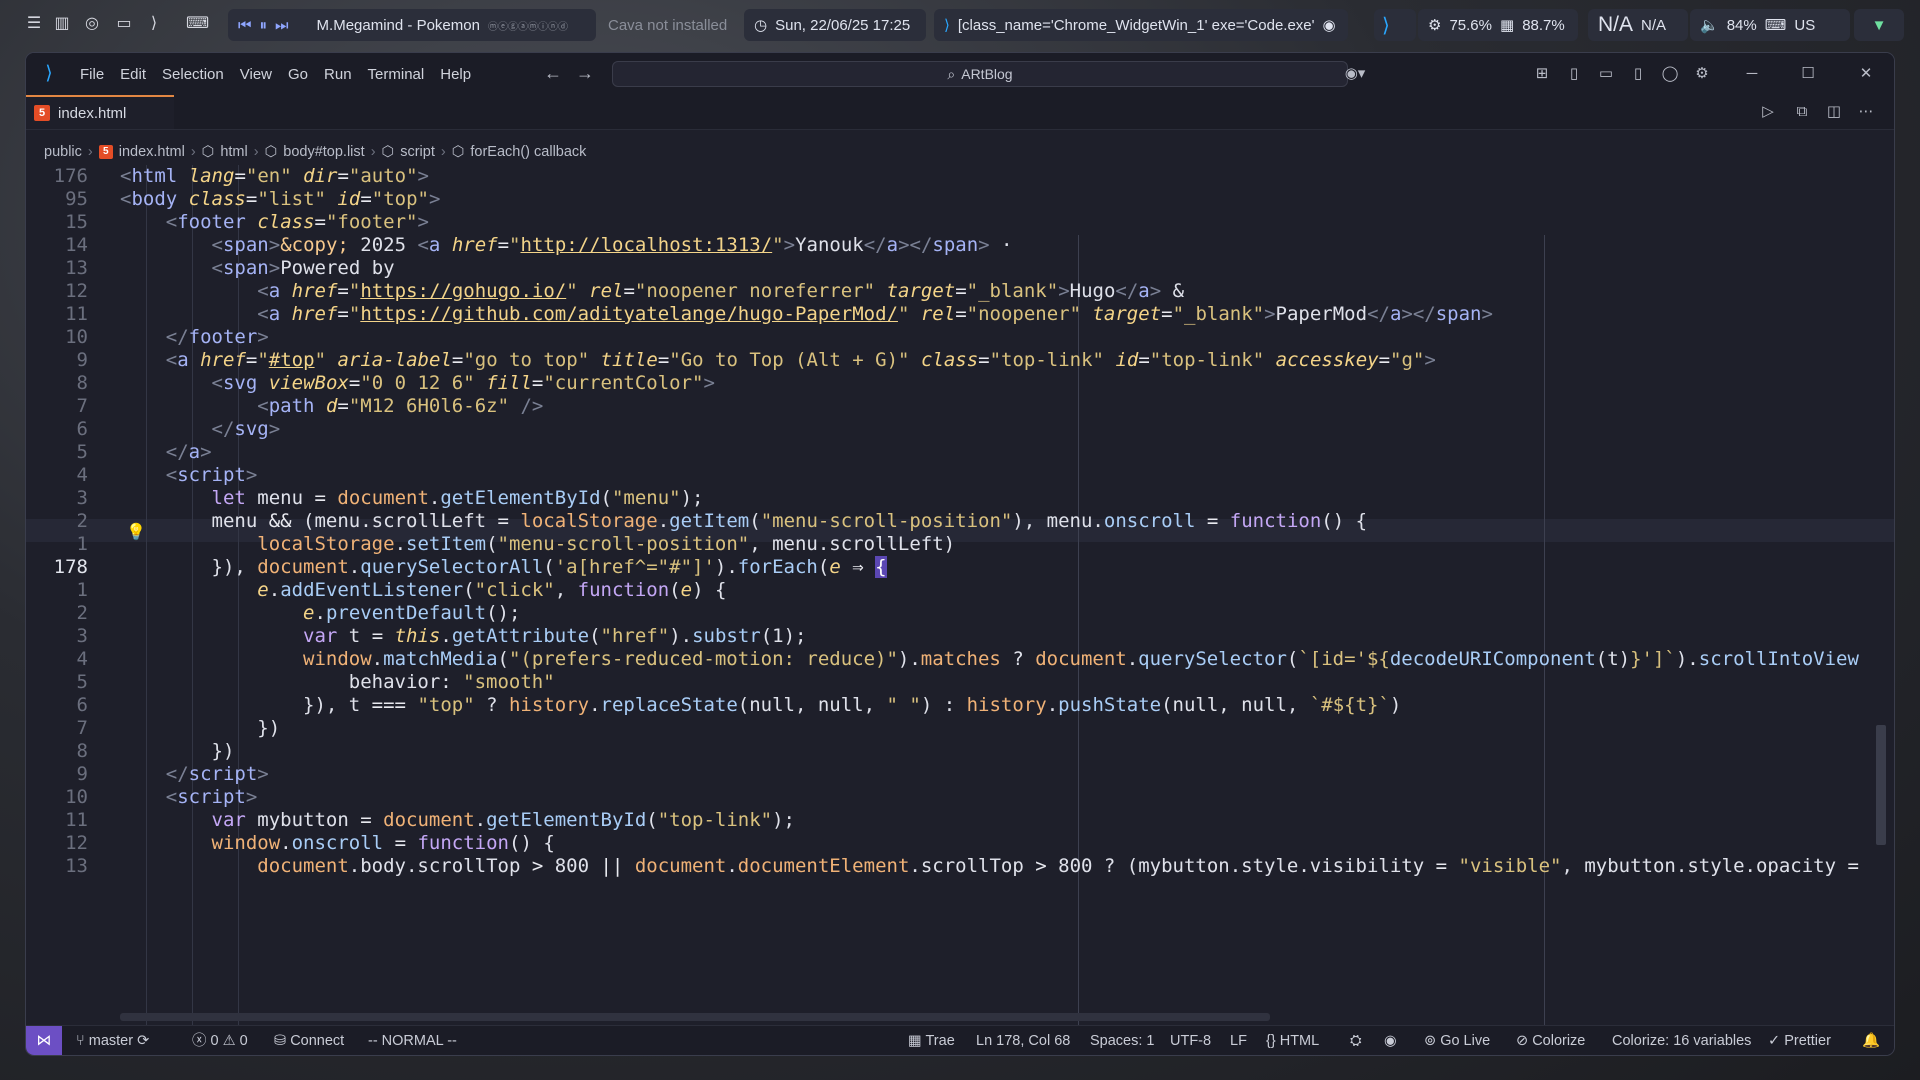 Image resolution: width=1920 pixels, height=1080 pixels. What do you see at coordinates (1238, 1040) in the screenshot?
I see `end-of-line: LF` at bounding box center [1238, 1040].